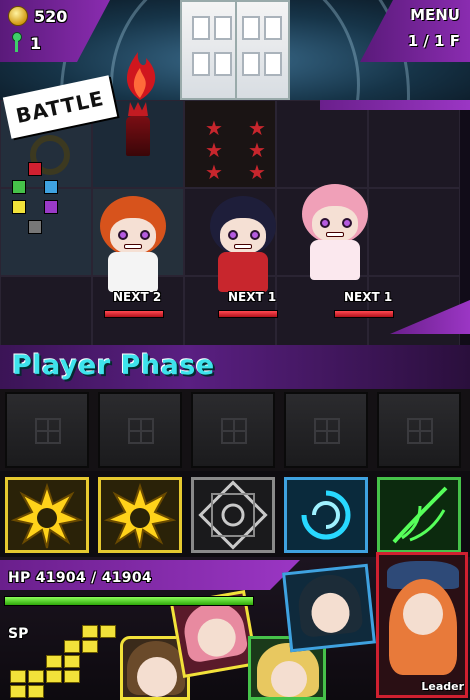 This screenshot has height=700, width=470. What do you see at coordinates (51, 187) in the screenshot?
I see `water-order-icon` at bounding box center [51, 187].